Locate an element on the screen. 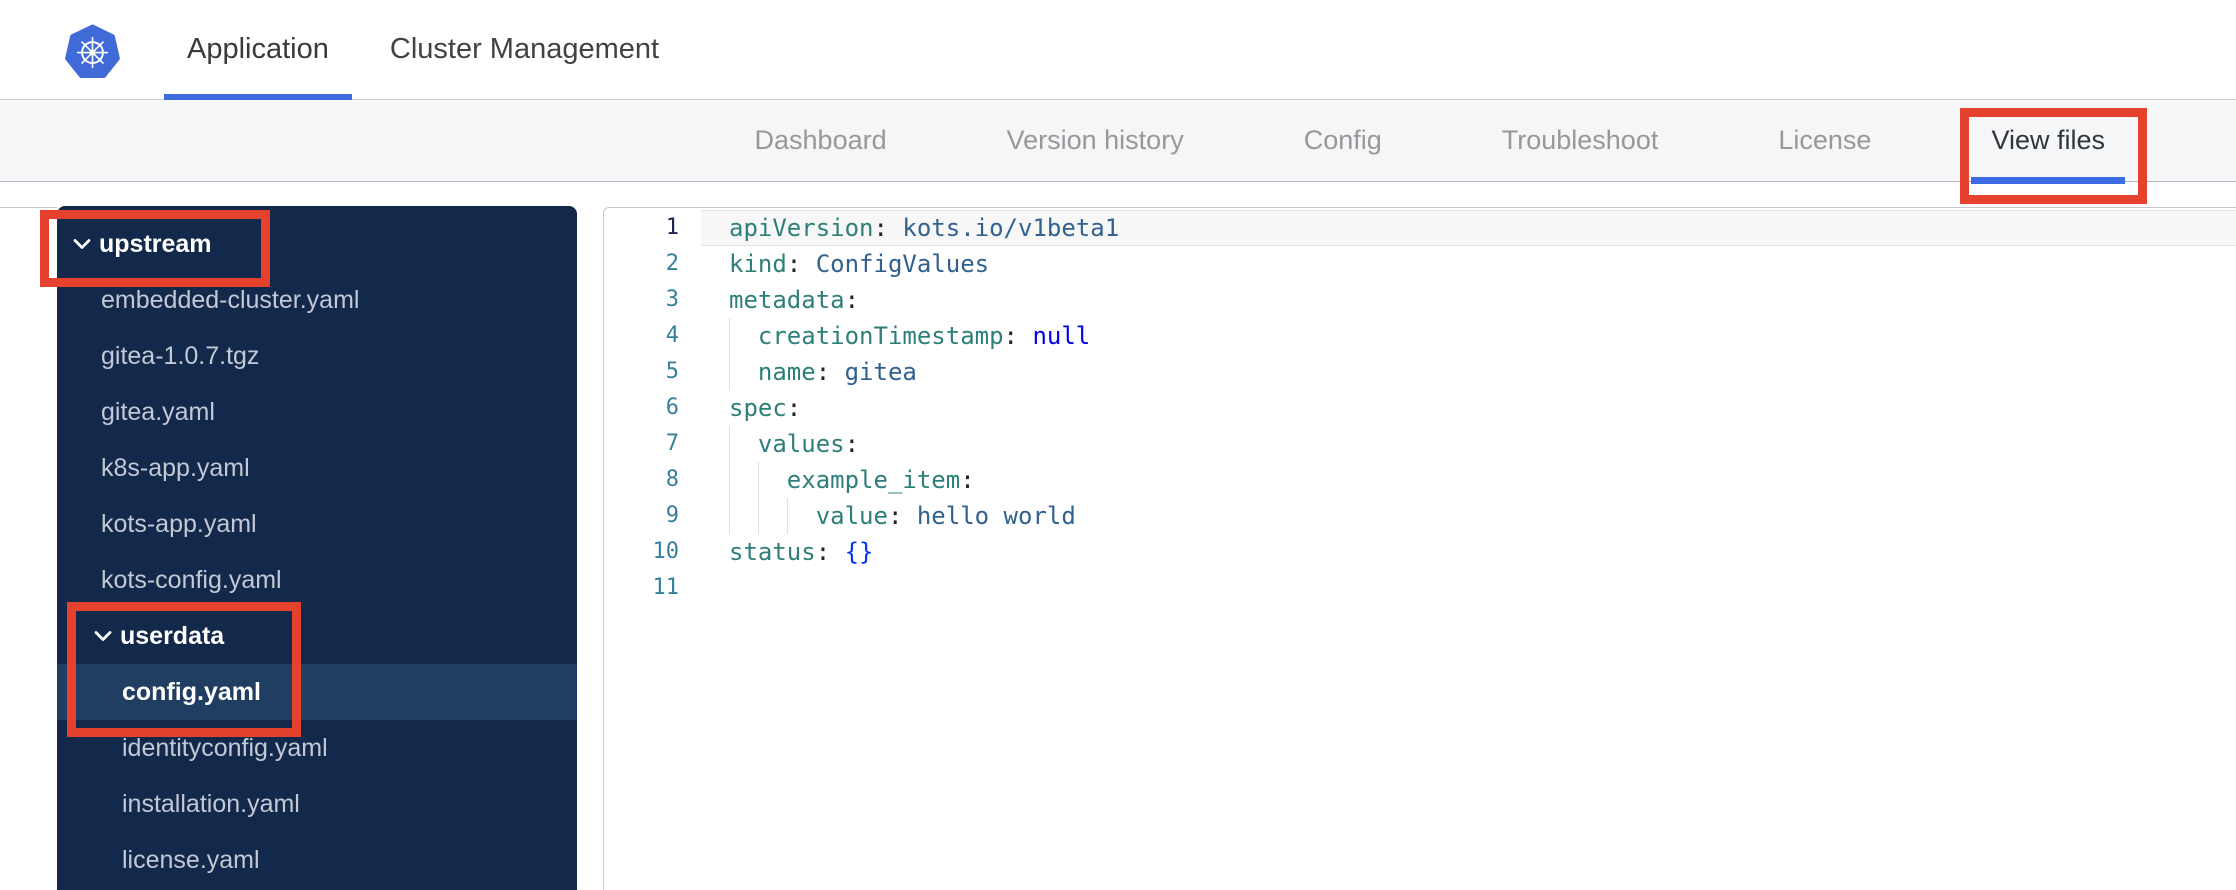 This screenshot has width=2236, height=890. code-text: creationTimestamp: null is located at coordinates (1468, 336).